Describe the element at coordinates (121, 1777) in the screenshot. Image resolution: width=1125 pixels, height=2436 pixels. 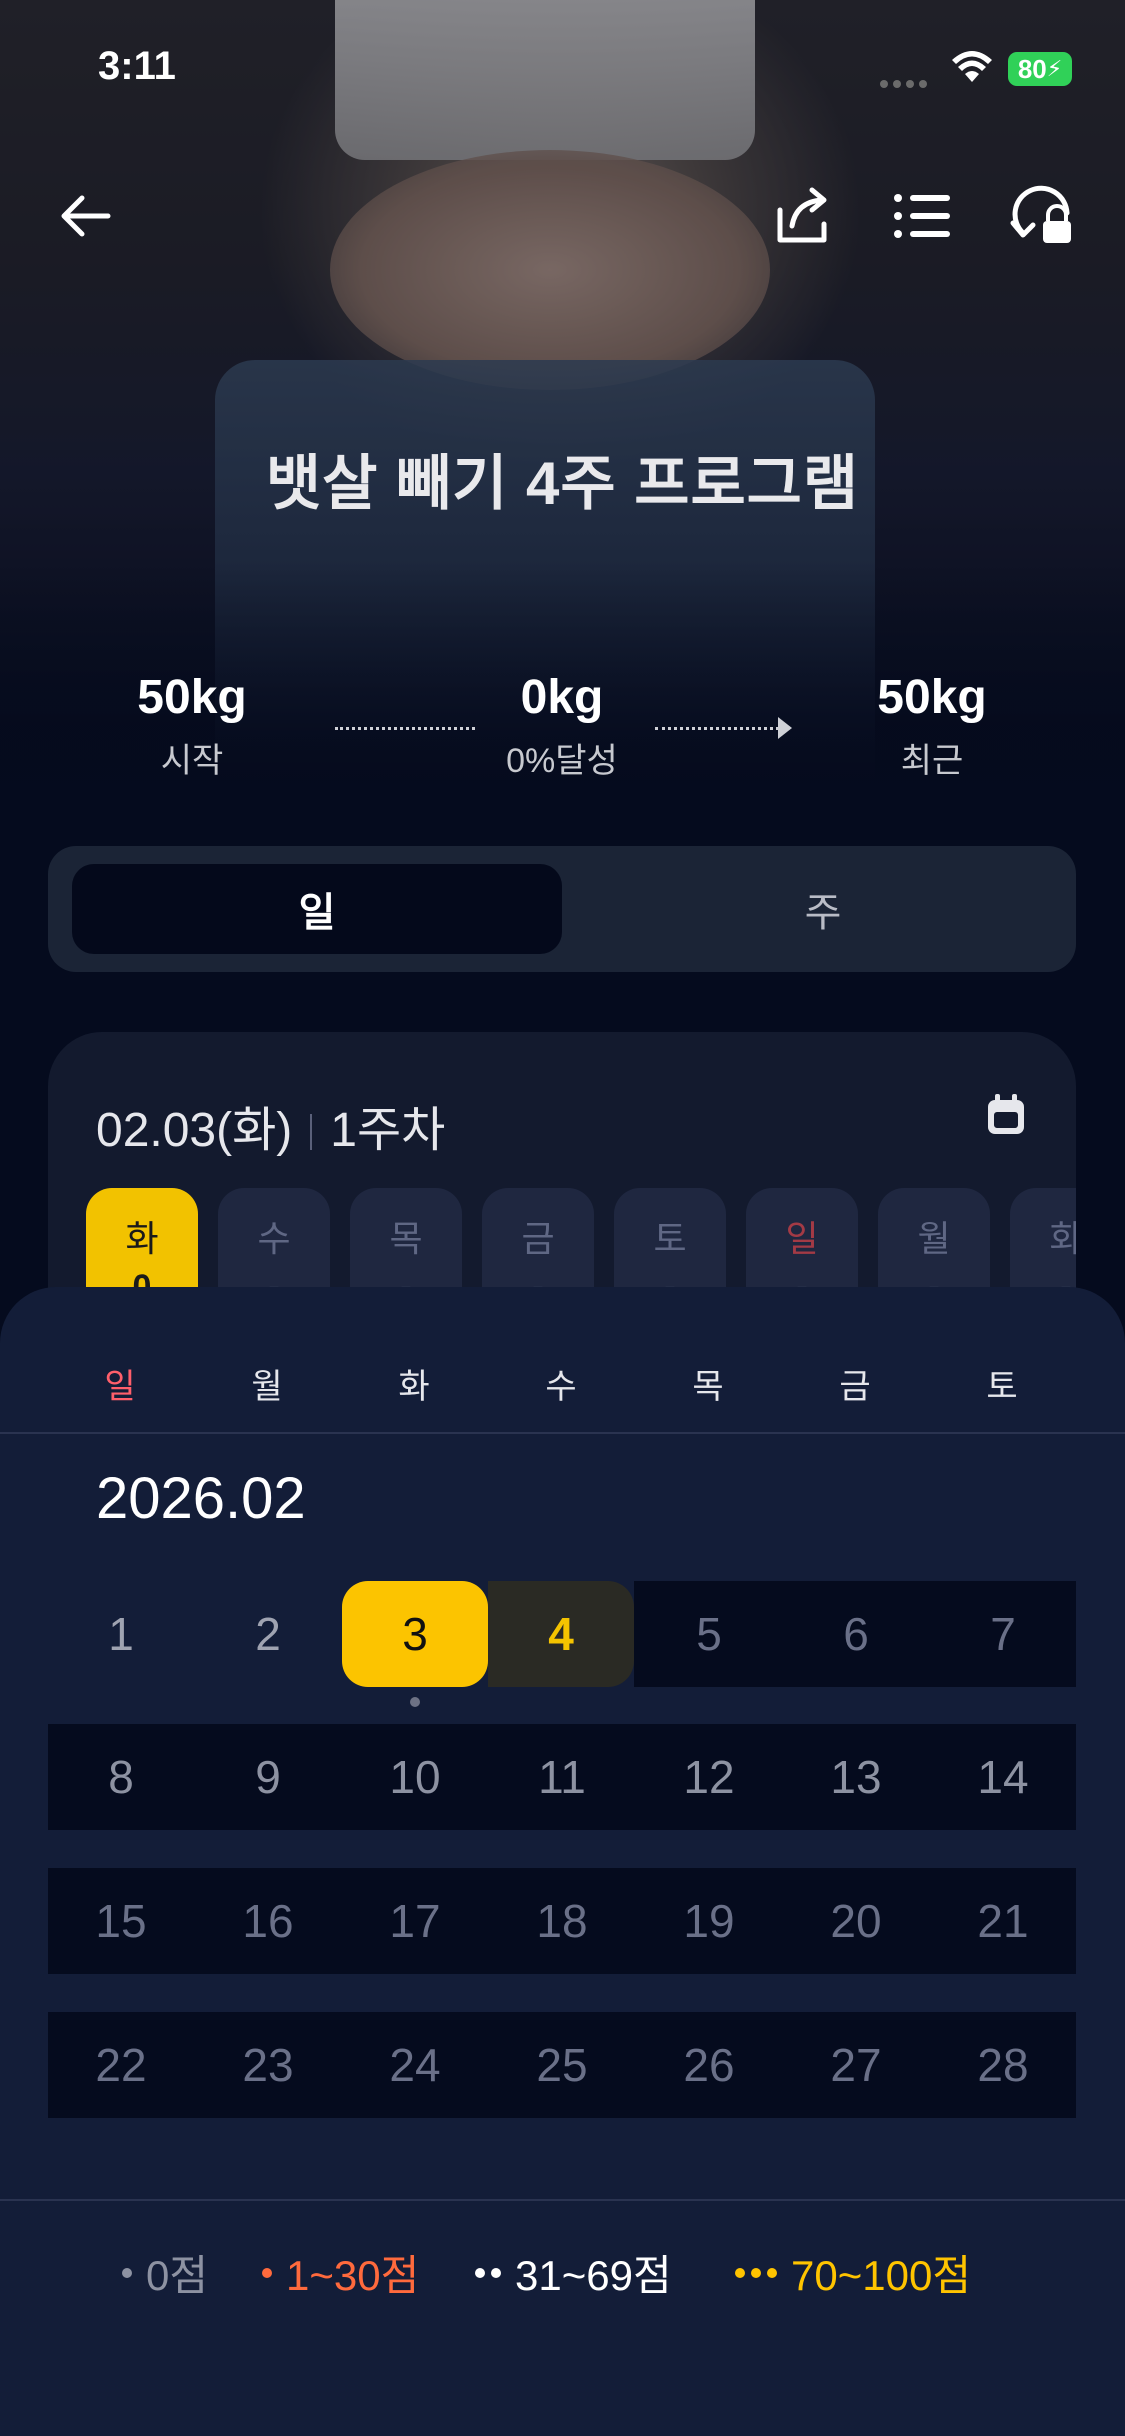
I see `calendar-day: 8` at that location.